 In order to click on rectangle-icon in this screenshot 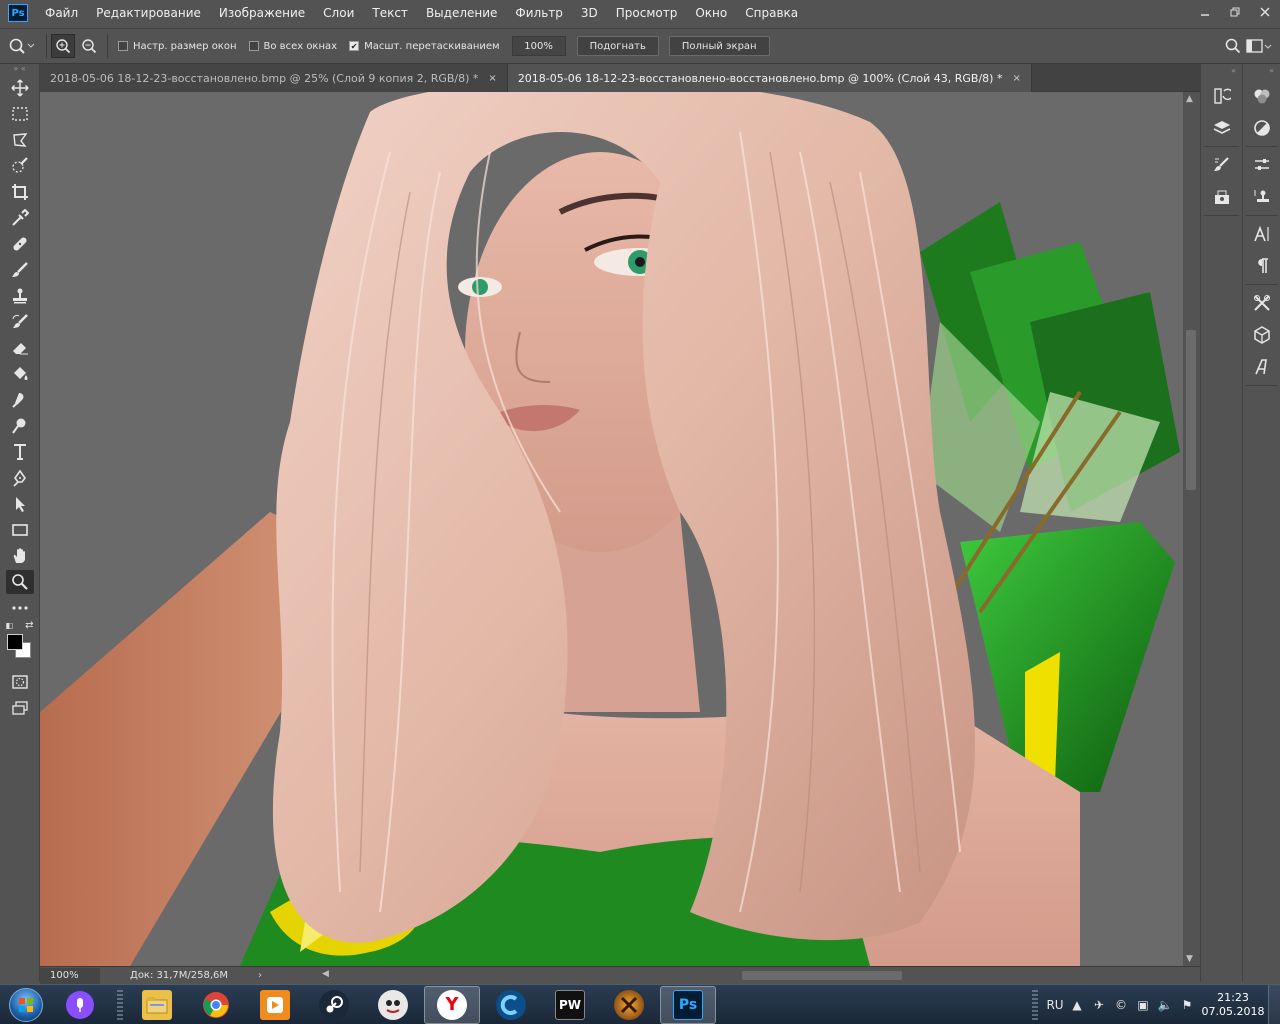, I will do `click(20, 530)`.